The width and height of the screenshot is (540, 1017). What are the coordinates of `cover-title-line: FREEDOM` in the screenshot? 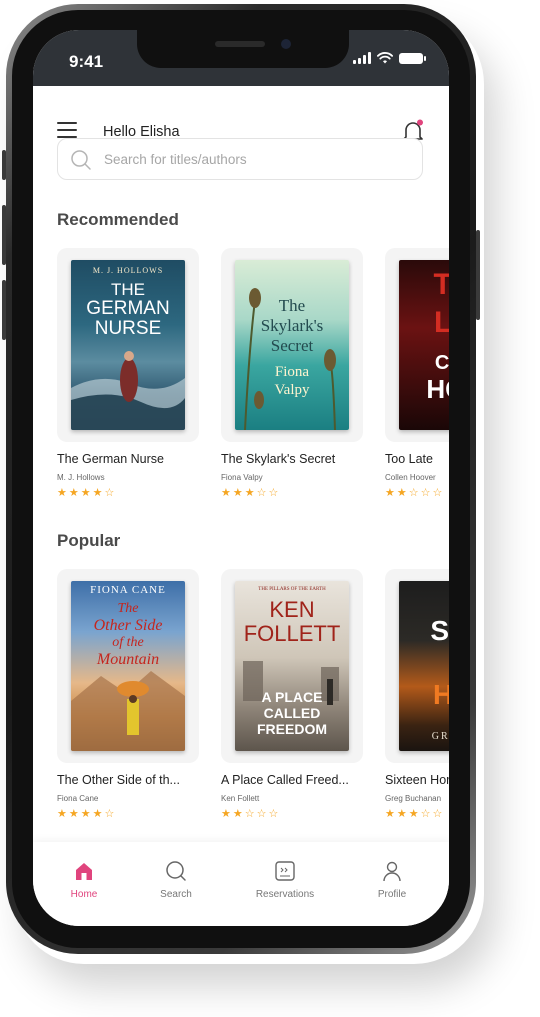 It's located at (292, 729).